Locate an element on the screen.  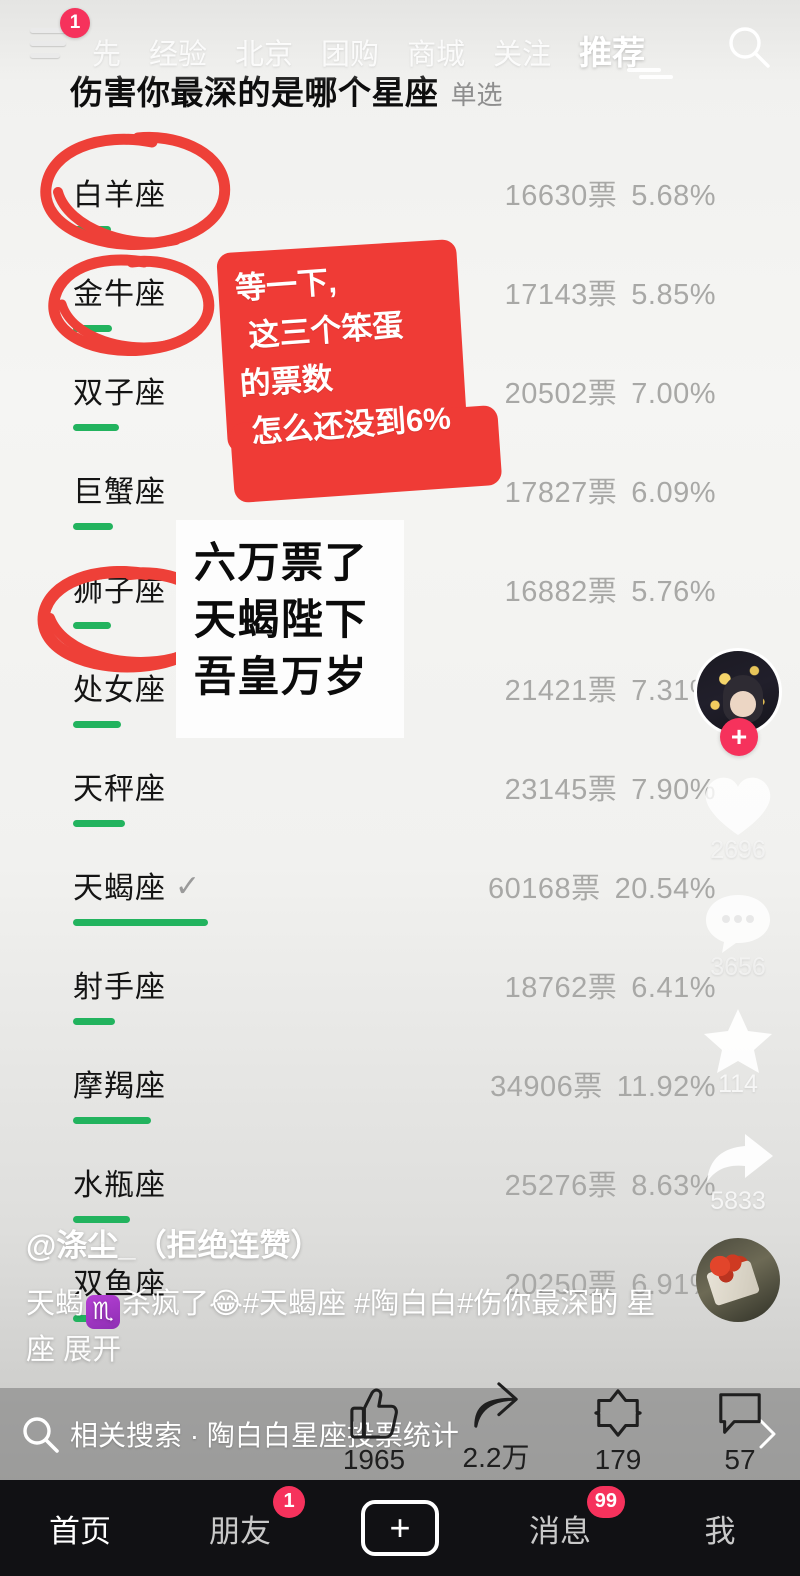
poll-stats: 17827票 6.09% is located at coordinates (610, 490).